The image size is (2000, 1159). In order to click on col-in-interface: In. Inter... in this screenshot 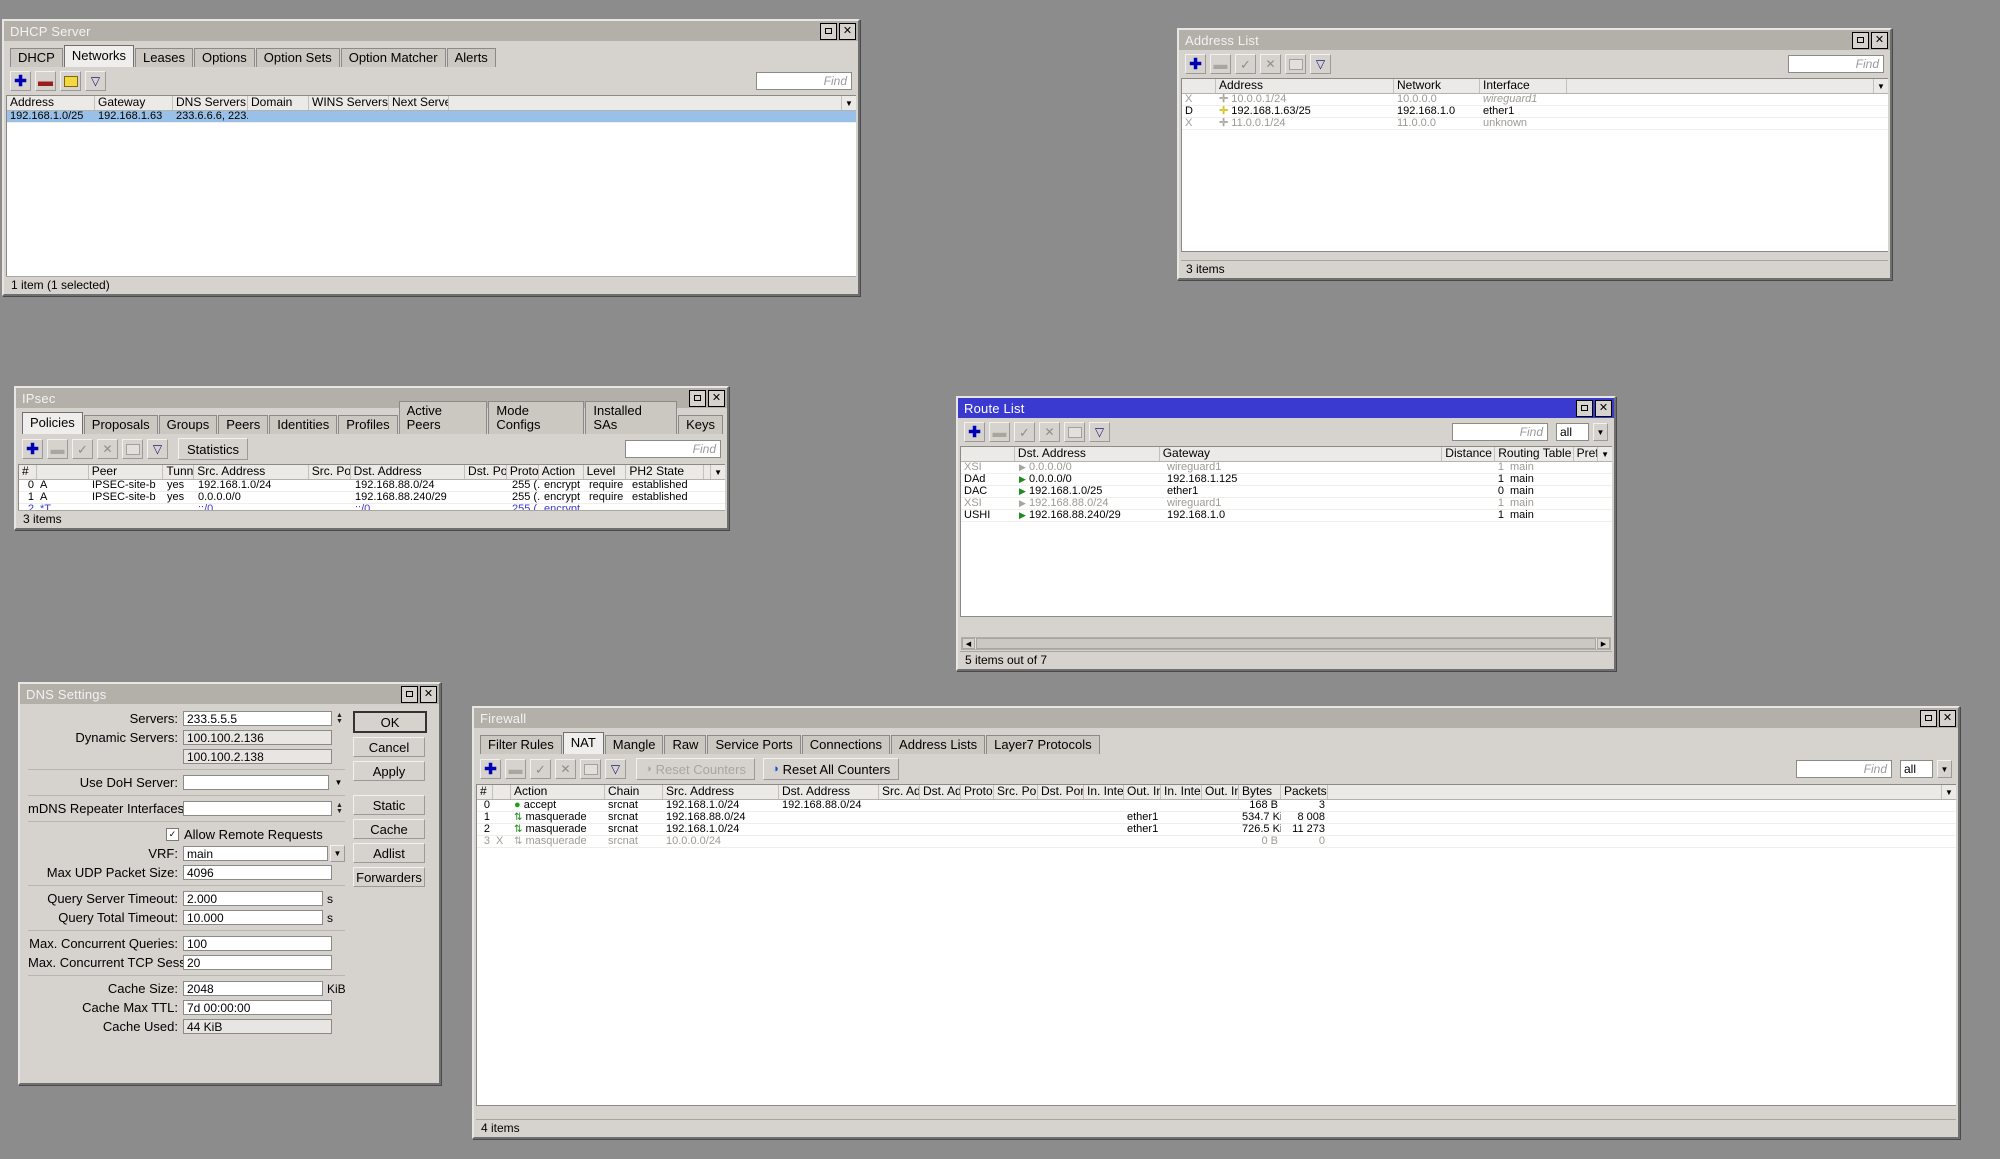, I will do `click(1104, 792)`.